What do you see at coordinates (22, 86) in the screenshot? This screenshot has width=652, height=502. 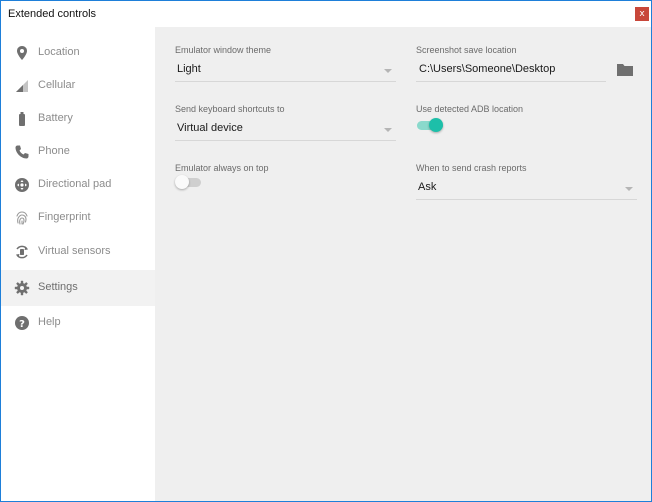 I see `cellular-signal-icon` at bounding box center [22, 86].